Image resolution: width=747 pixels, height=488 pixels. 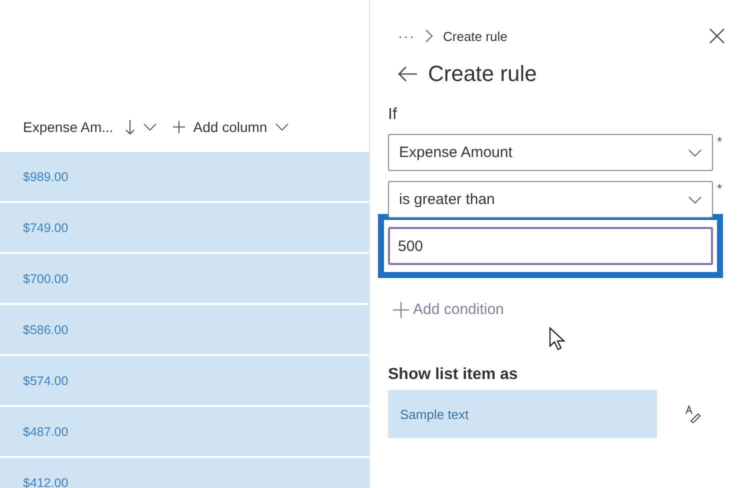 I want to click on condition-dropdown: Expense Amount, so click(x=550, y=152).